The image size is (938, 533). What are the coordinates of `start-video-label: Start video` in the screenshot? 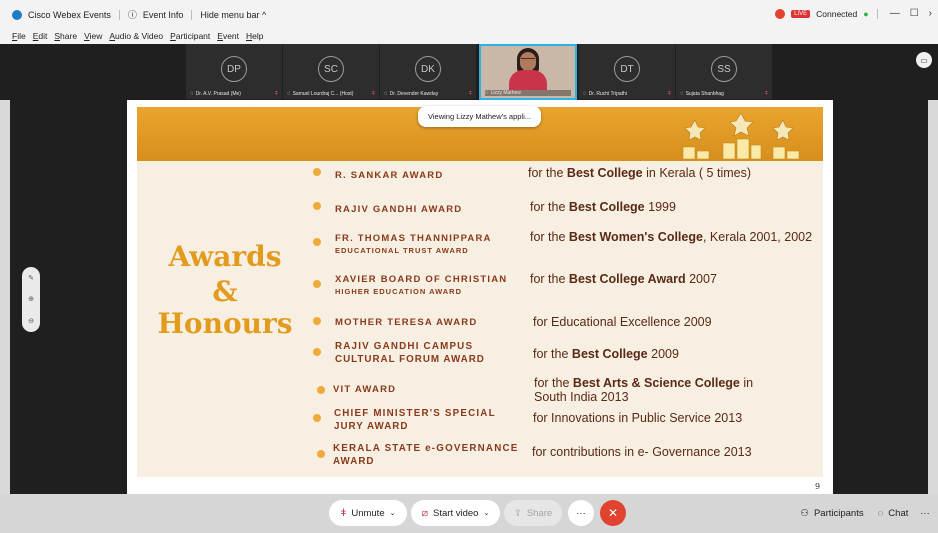 It's located at (456, 513).